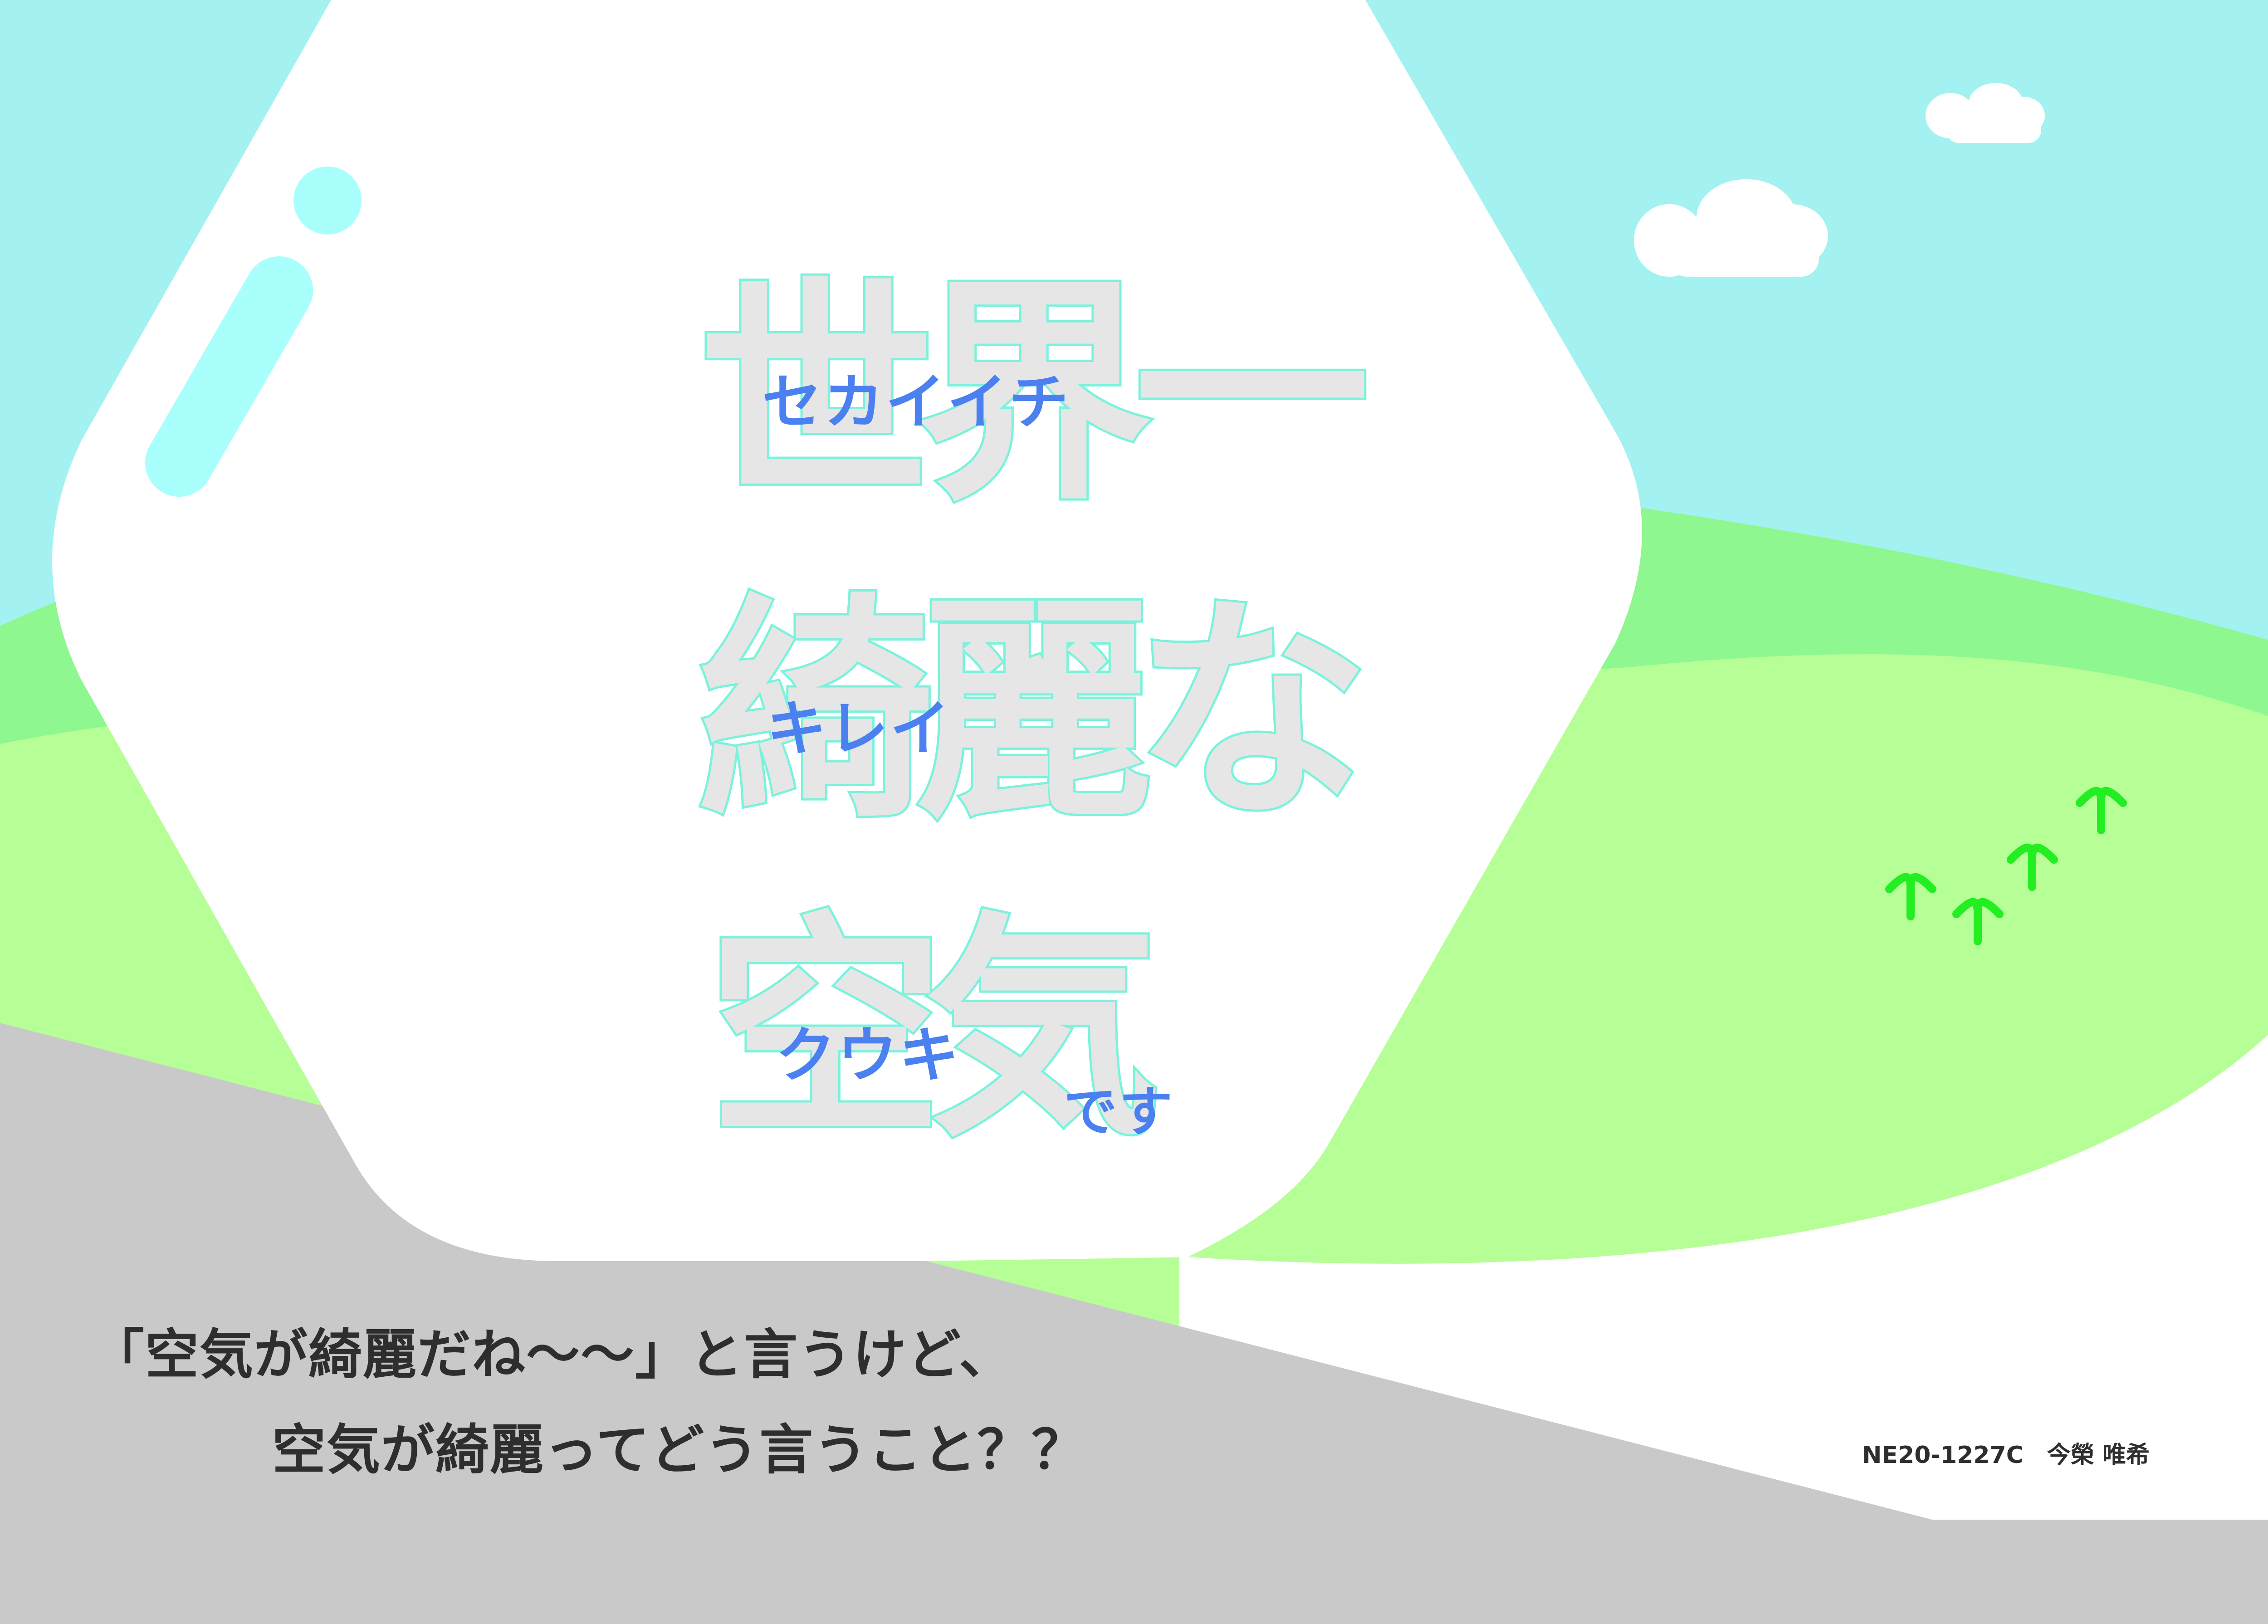  I want to click on title-line3-reading: クウキ, so click(868, 1056).